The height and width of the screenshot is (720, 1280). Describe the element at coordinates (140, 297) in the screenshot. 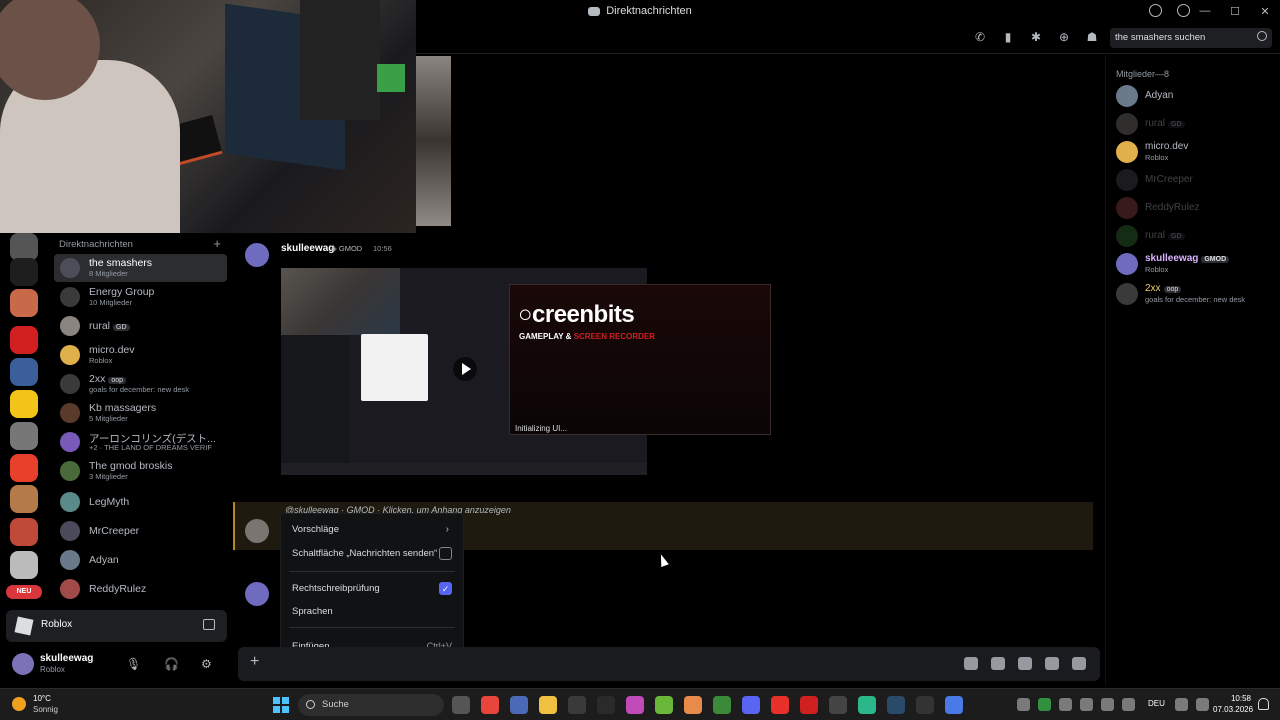

I see `dm-item-energy-group: Energy Group 10 Mitglieder` at that location.